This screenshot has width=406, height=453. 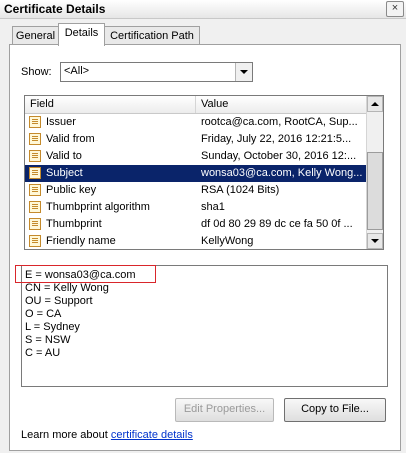 What do you see at coordinates (36, 72) in the screenshot?
I see `show-label: Show:` at bounding box center [36, 72].